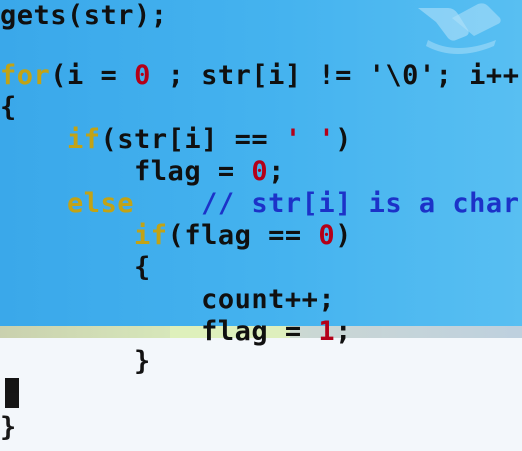  What do you see at coordinates (336, 75) in the screenshot?
I see `code-text: ; str[i] != '\0'; i++)` at bounding box center [336, 75].